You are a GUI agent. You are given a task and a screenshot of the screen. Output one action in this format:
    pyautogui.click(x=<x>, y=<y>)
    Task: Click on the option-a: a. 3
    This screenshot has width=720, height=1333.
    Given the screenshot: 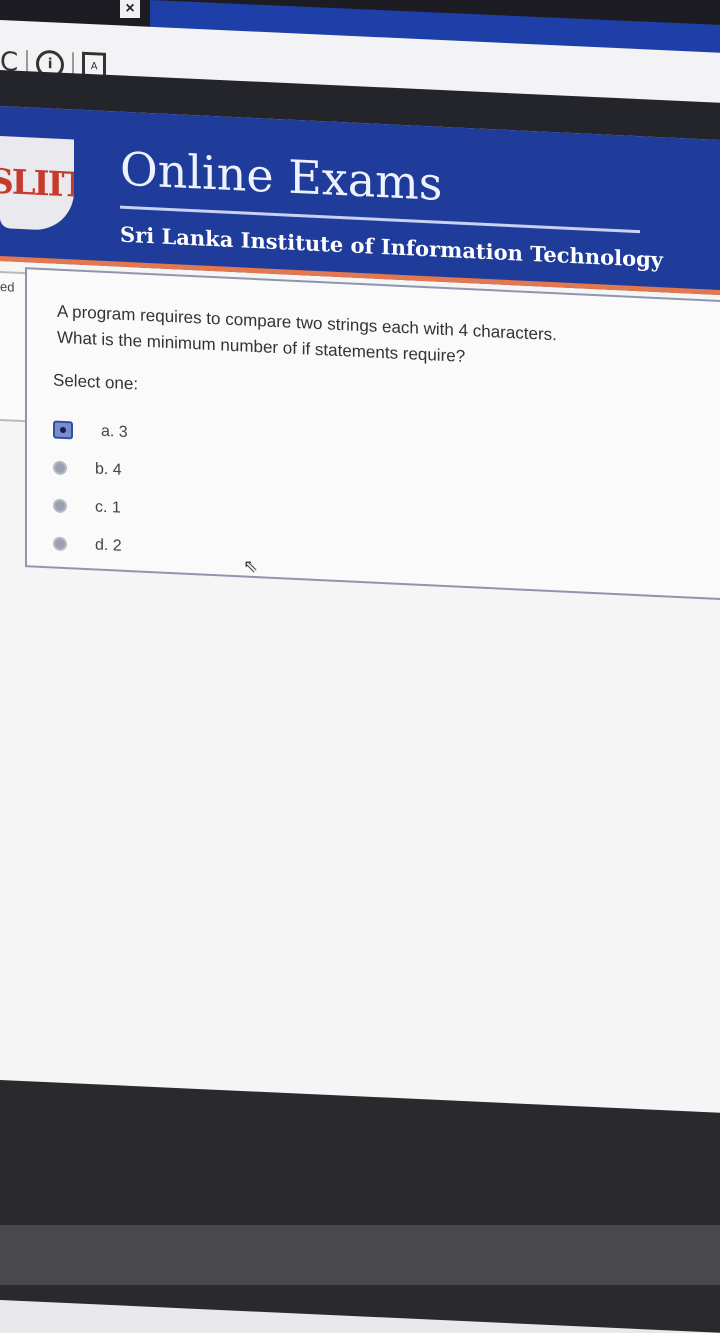 What is the action you would take?
    pyautogui.click(x=90, y=431)
    